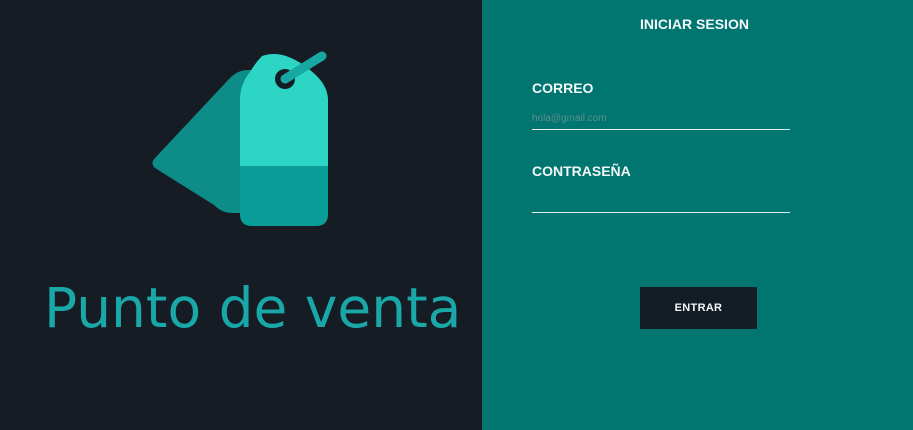 This screenshot has width=913, height=430. What do you see at coordinates (661, 202) in the screenshot?
I see `password-input` at bounding box center [661, 202].